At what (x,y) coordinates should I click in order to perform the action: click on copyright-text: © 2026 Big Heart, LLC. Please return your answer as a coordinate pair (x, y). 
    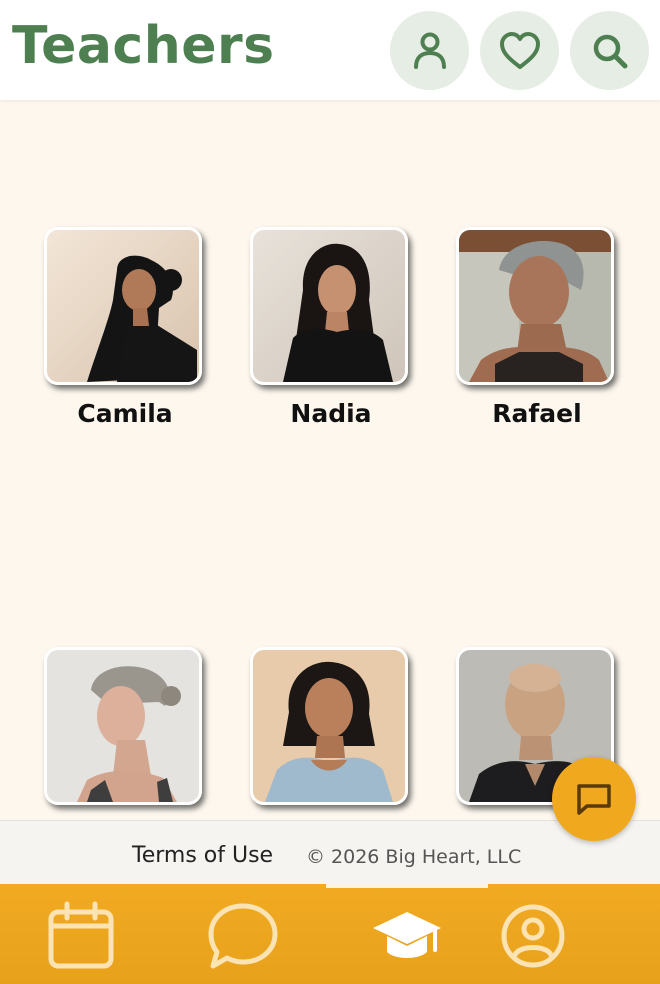
    Looking at the image, I should click on (414, 857).